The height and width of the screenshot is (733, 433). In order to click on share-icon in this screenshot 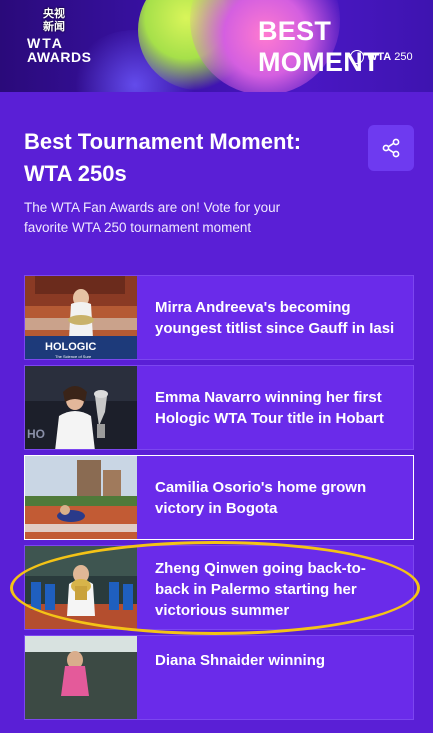, I will do `click(391, 148)`.